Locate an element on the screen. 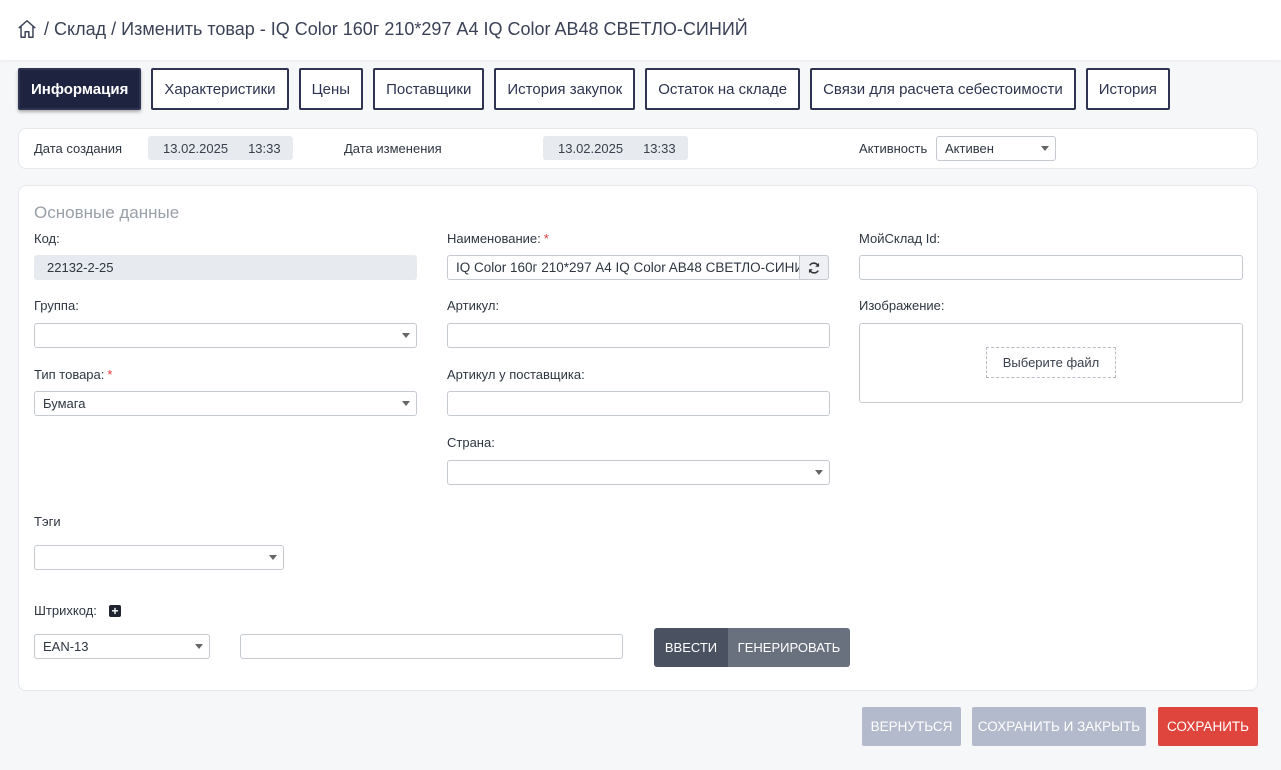 The height and width of the screenshot is (770, 1281). breadcrumb-section: Склад is located at coordinates (80, 29).